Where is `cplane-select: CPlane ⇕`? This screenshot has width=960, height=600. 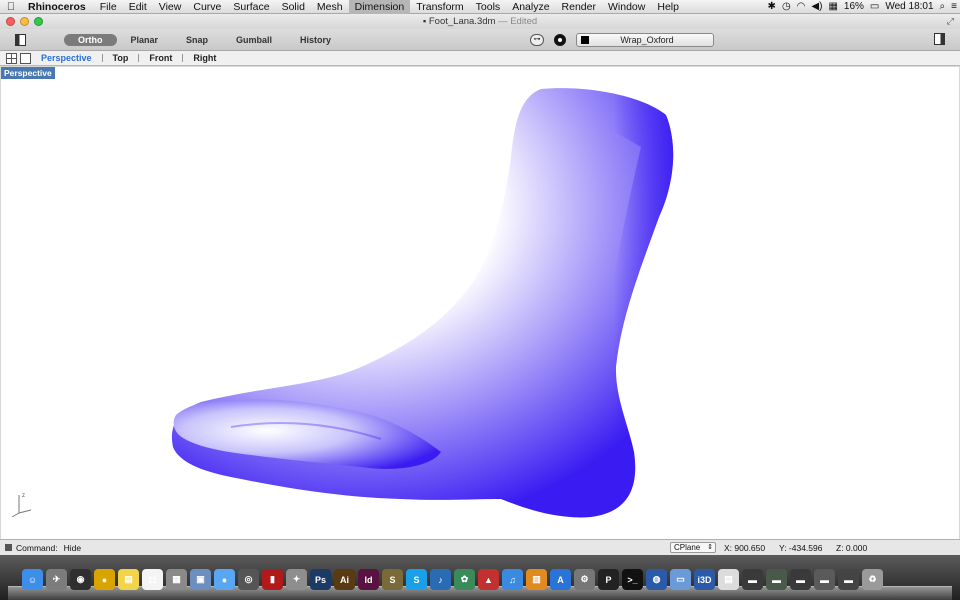
cplane-select: CPlane ⇕ is located at coordinates (693, 547).